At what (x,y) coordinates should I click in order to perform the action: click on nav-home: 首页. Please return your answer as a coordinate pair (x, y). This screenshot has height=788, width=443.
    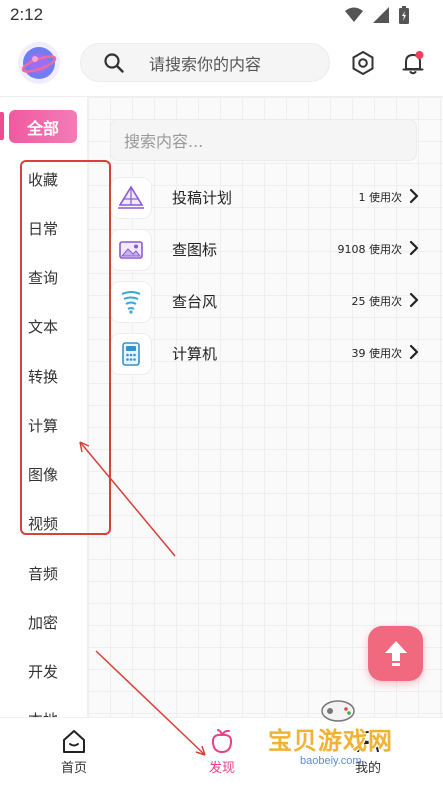
    Looking at the image, I should click on (74, 752).